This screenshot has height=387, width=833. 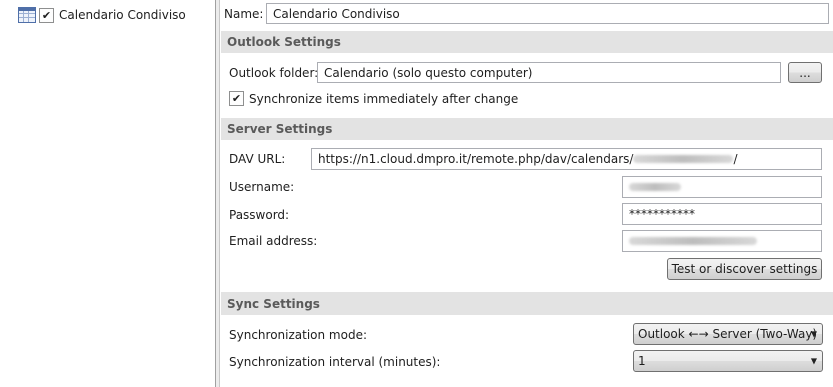 What do you see at coordinates (218, 193) in the screenshot?
I see `panel-splitter` at bounding box center [218, 193].